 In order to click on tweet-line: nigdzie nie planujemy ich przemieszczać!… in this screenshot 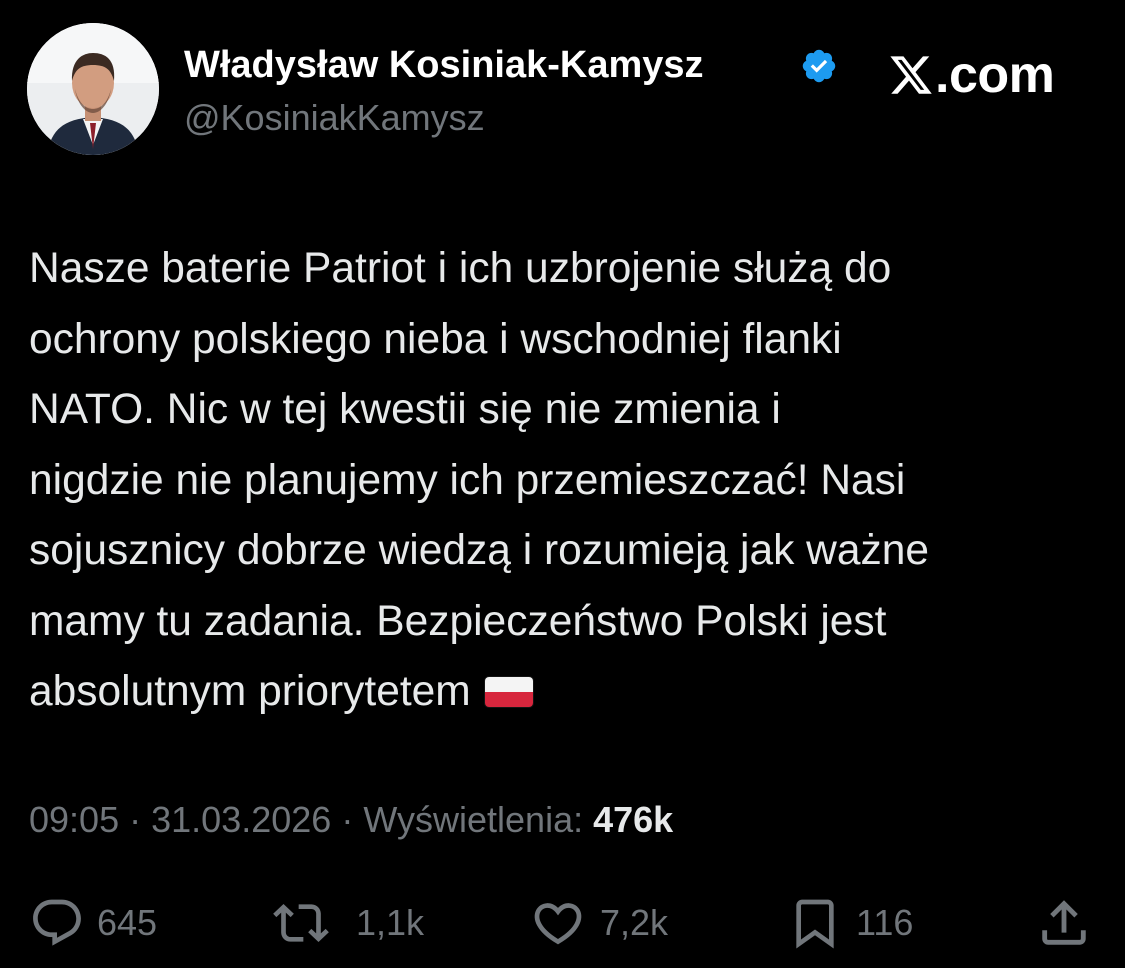, I will do `click(467, 480)`.